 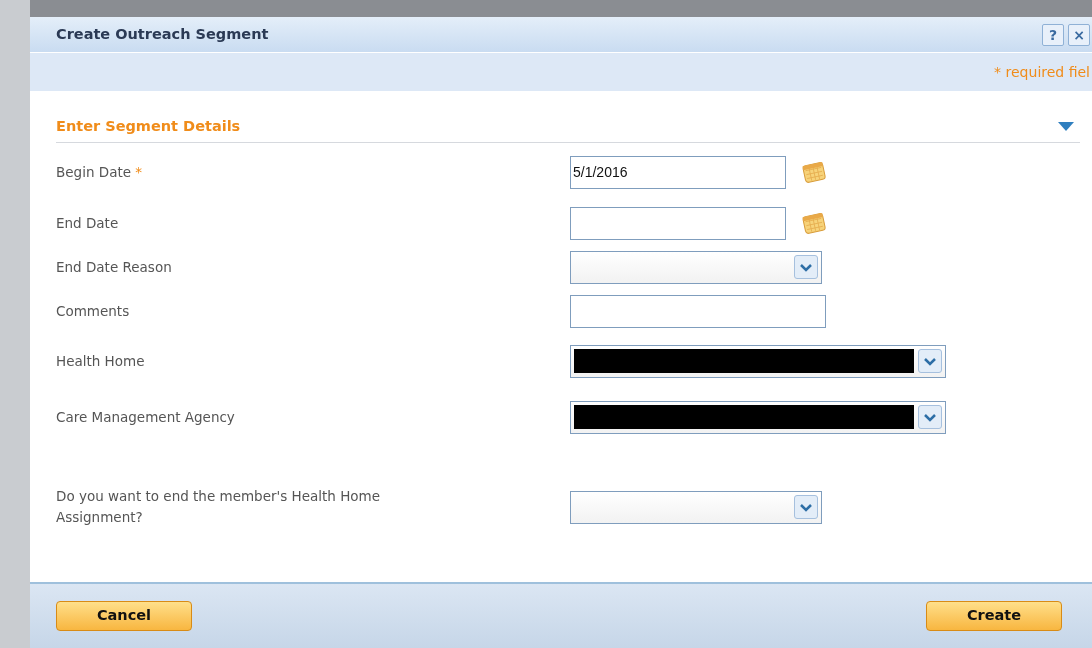 I want to click on window-title: Create Outreach Segment, so click(x=162, y=34).